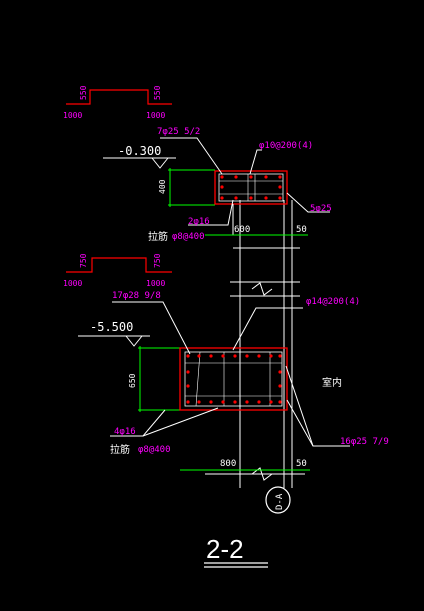 The height and width of the screenshot is (611, 424). I want to click on upper-right-width: 1000, so click(155, 115).